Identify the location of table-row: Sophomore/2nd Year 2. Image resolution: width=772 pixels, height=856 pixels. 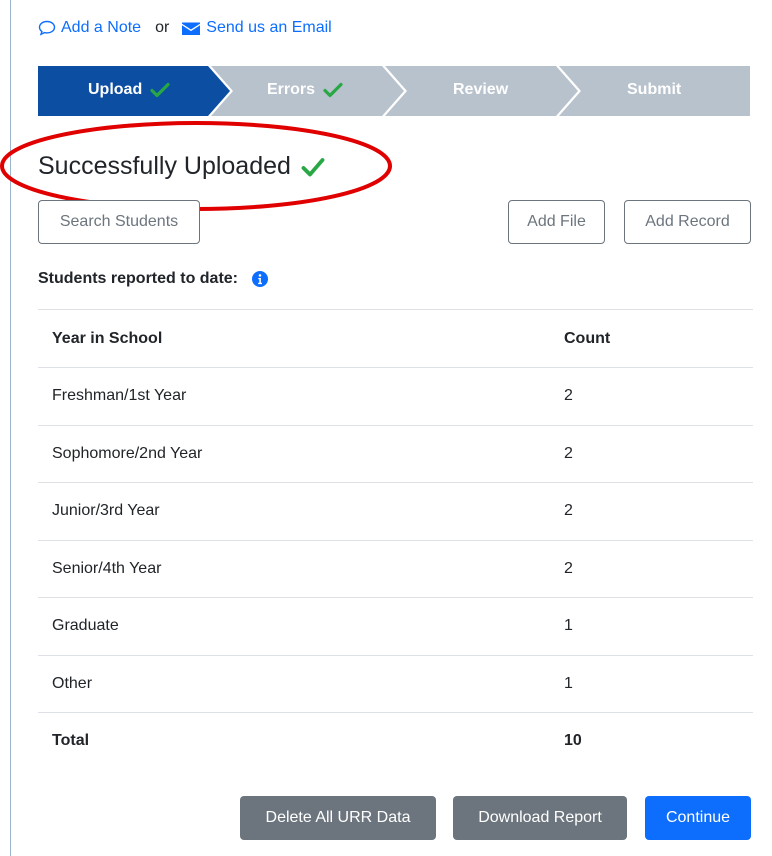
(395, 453).